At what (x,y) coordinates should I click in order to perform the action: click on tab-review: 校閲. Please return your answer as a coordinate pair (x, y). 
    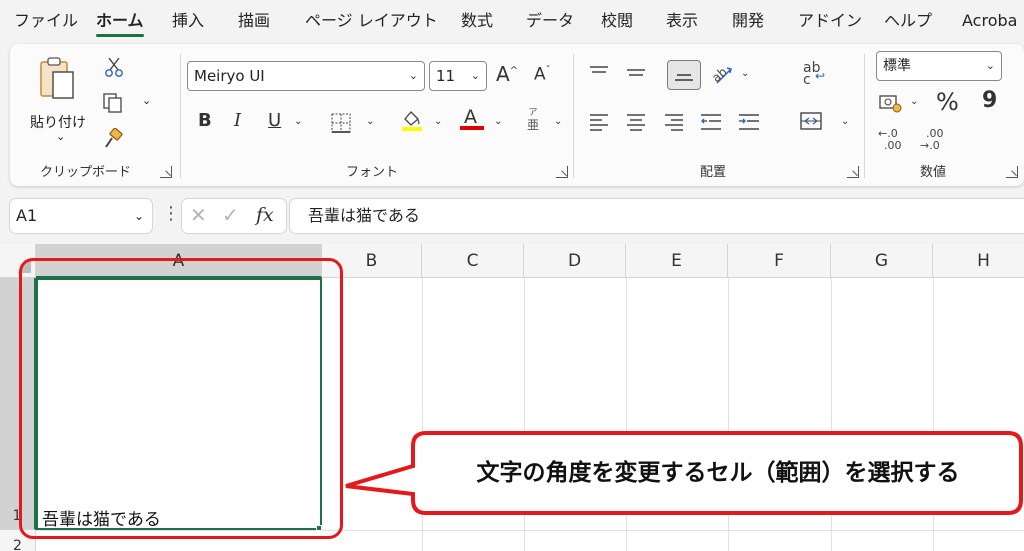
    Looking at the image, I should click on (617, 21).